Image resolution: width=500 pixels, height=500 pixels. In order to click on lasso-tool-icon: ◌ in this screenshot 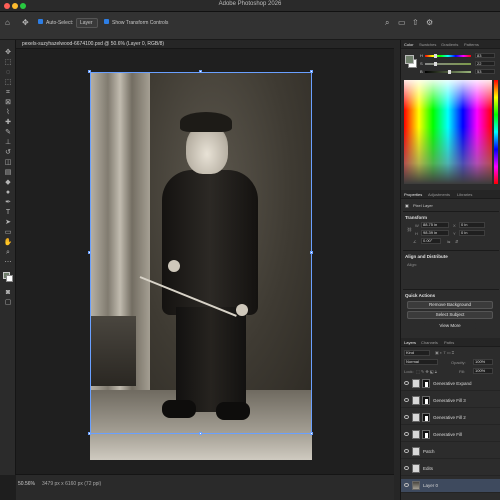, I will do `click(8, 72)`.